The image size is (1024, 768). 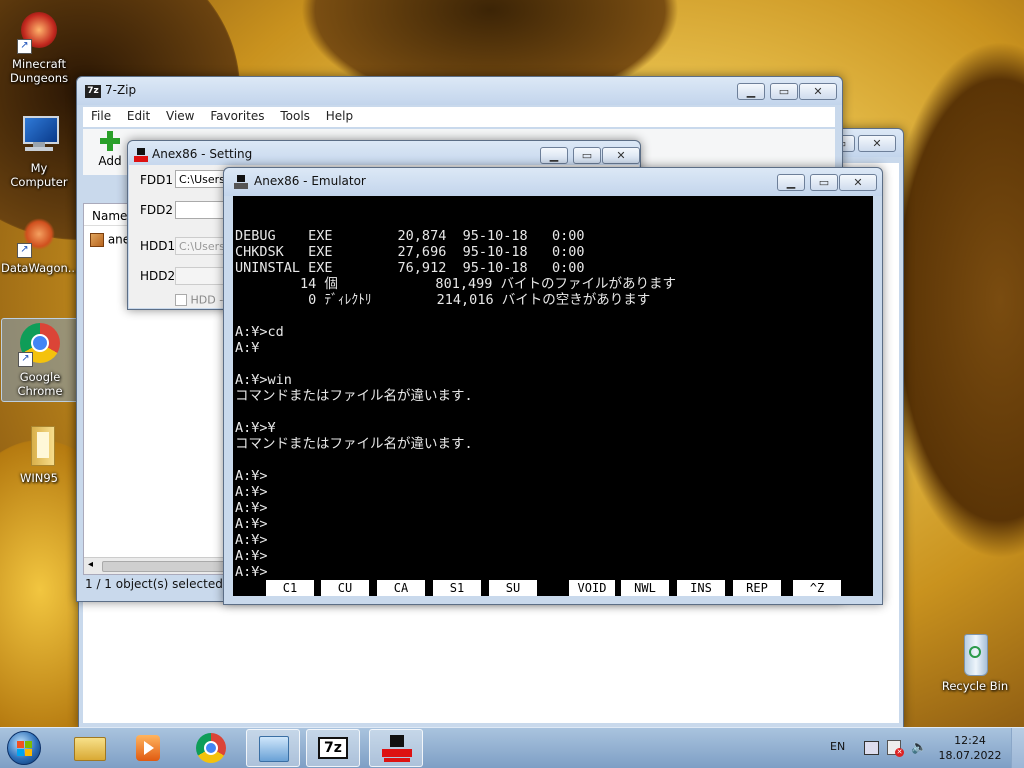 I want to click on clock-date: 18.07.2022, so click(x=970, y=755).